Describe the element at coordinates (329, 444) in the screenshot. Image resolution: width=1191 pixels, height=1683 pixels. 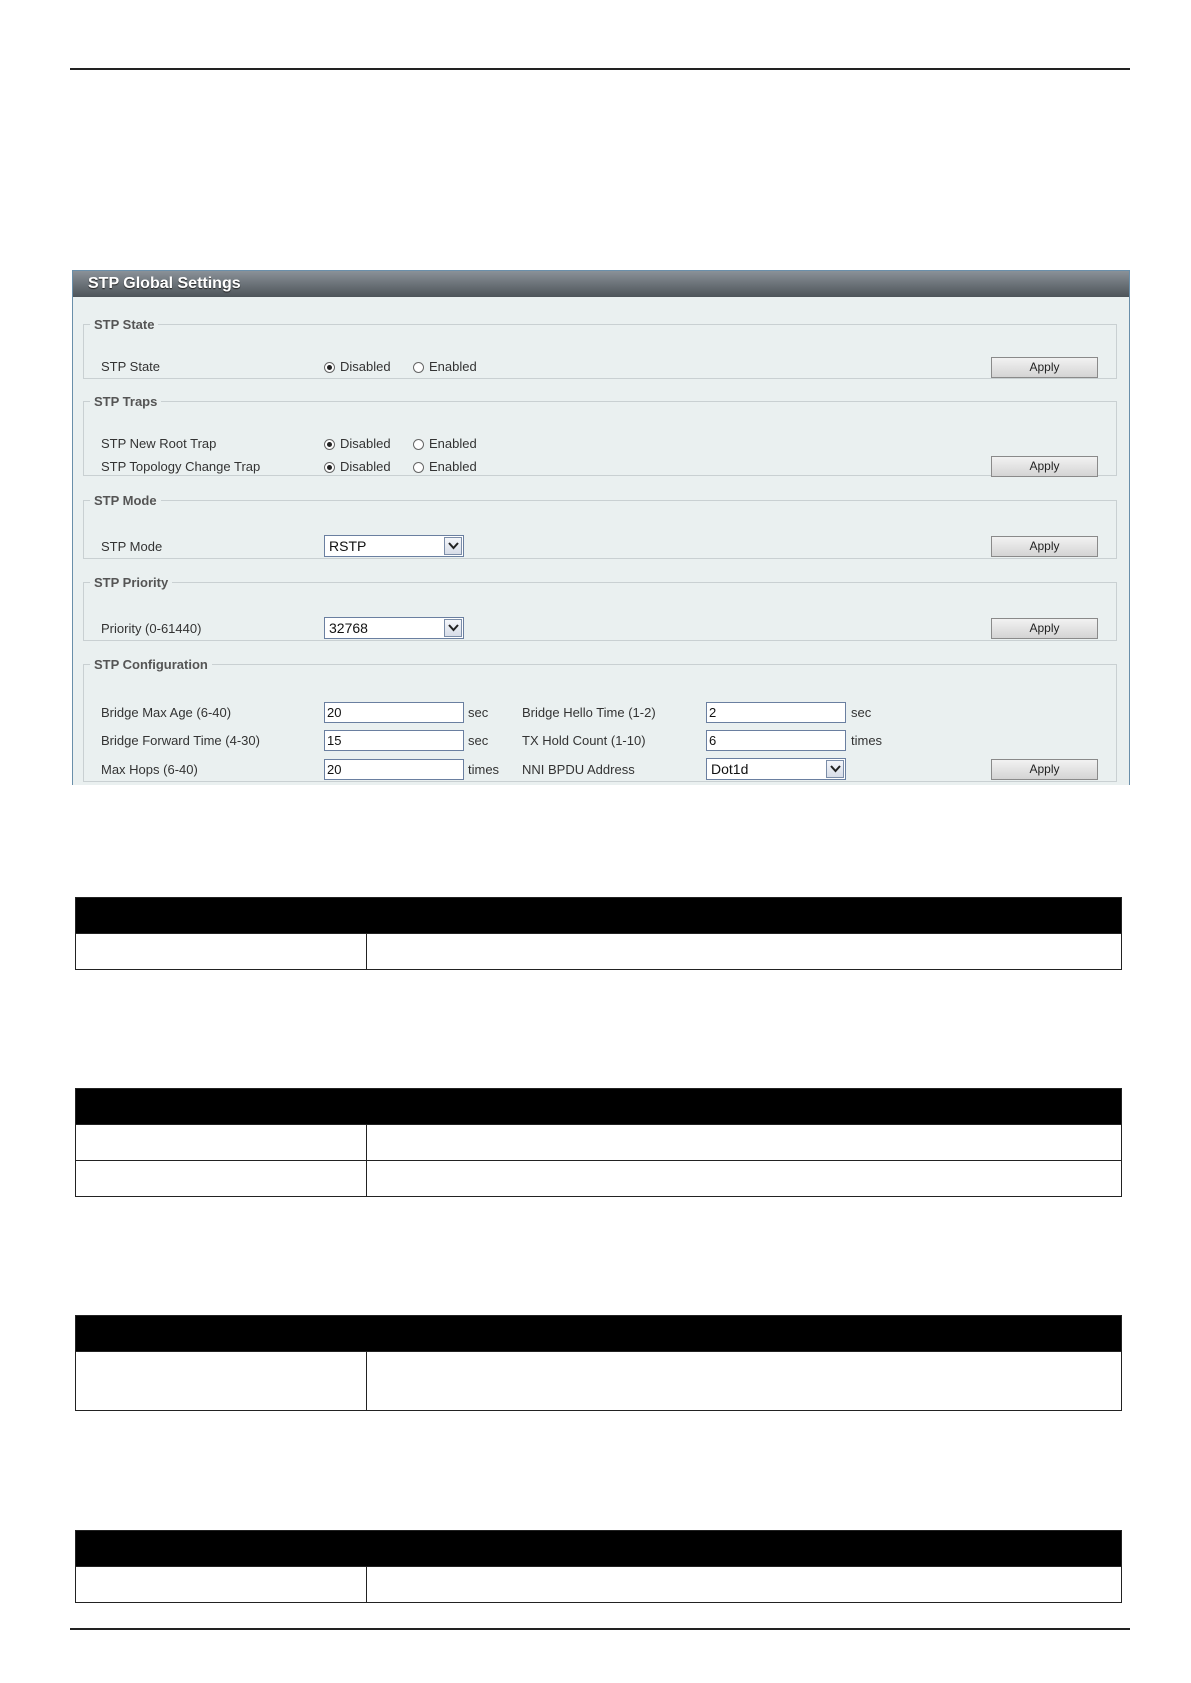
I see `new-root-trap-disabled-radio` at that location.